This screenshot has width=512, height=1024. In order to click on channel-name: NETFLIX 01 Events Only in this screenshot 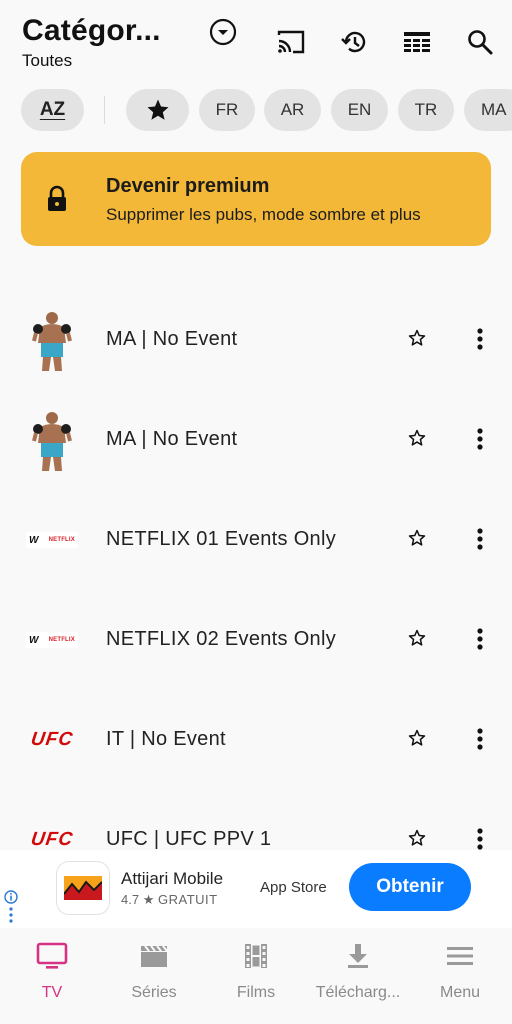, I will do `click(221, 539)`.